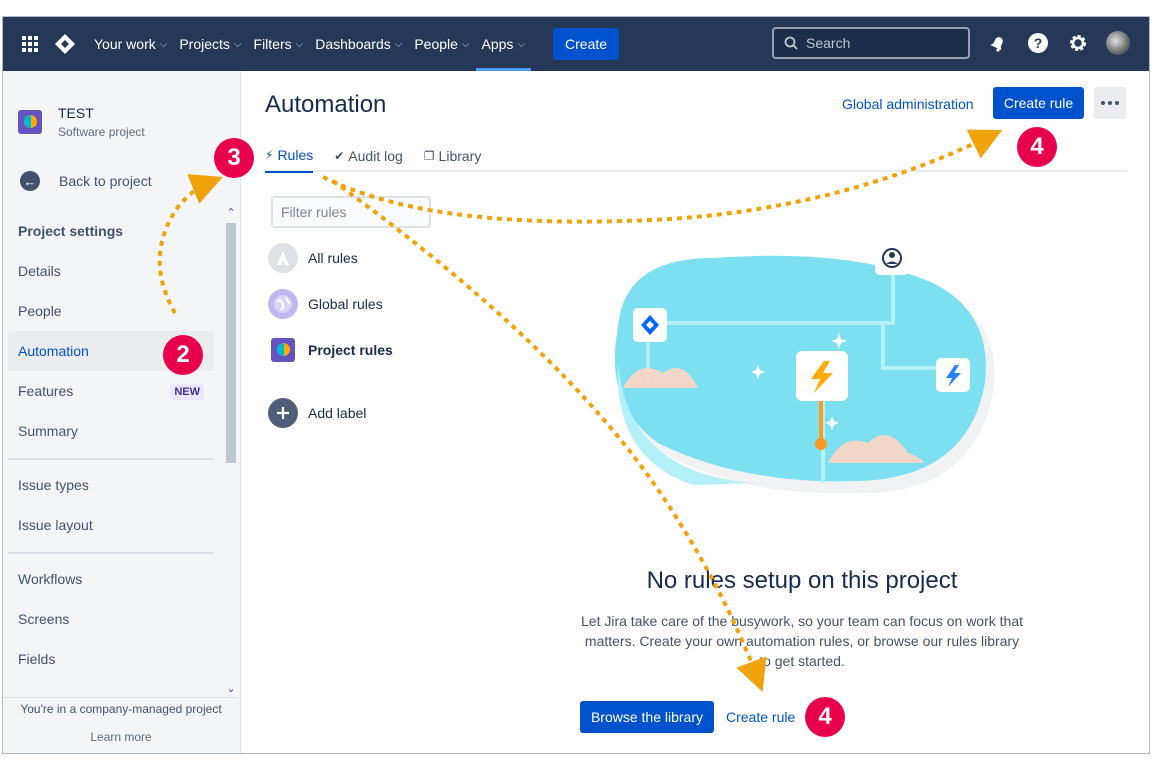  I want to click on rule-category-global: Global rules, so click(325, 304).